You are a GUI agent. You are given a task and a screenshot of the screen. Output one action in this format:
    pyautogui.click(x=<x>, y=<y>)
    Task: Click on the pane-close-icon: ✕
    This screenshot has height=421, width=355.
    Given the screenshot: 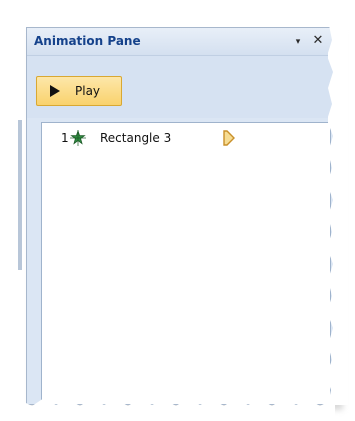 What is the action you would take?
    pyautogui.click(x=318, y=41)
    